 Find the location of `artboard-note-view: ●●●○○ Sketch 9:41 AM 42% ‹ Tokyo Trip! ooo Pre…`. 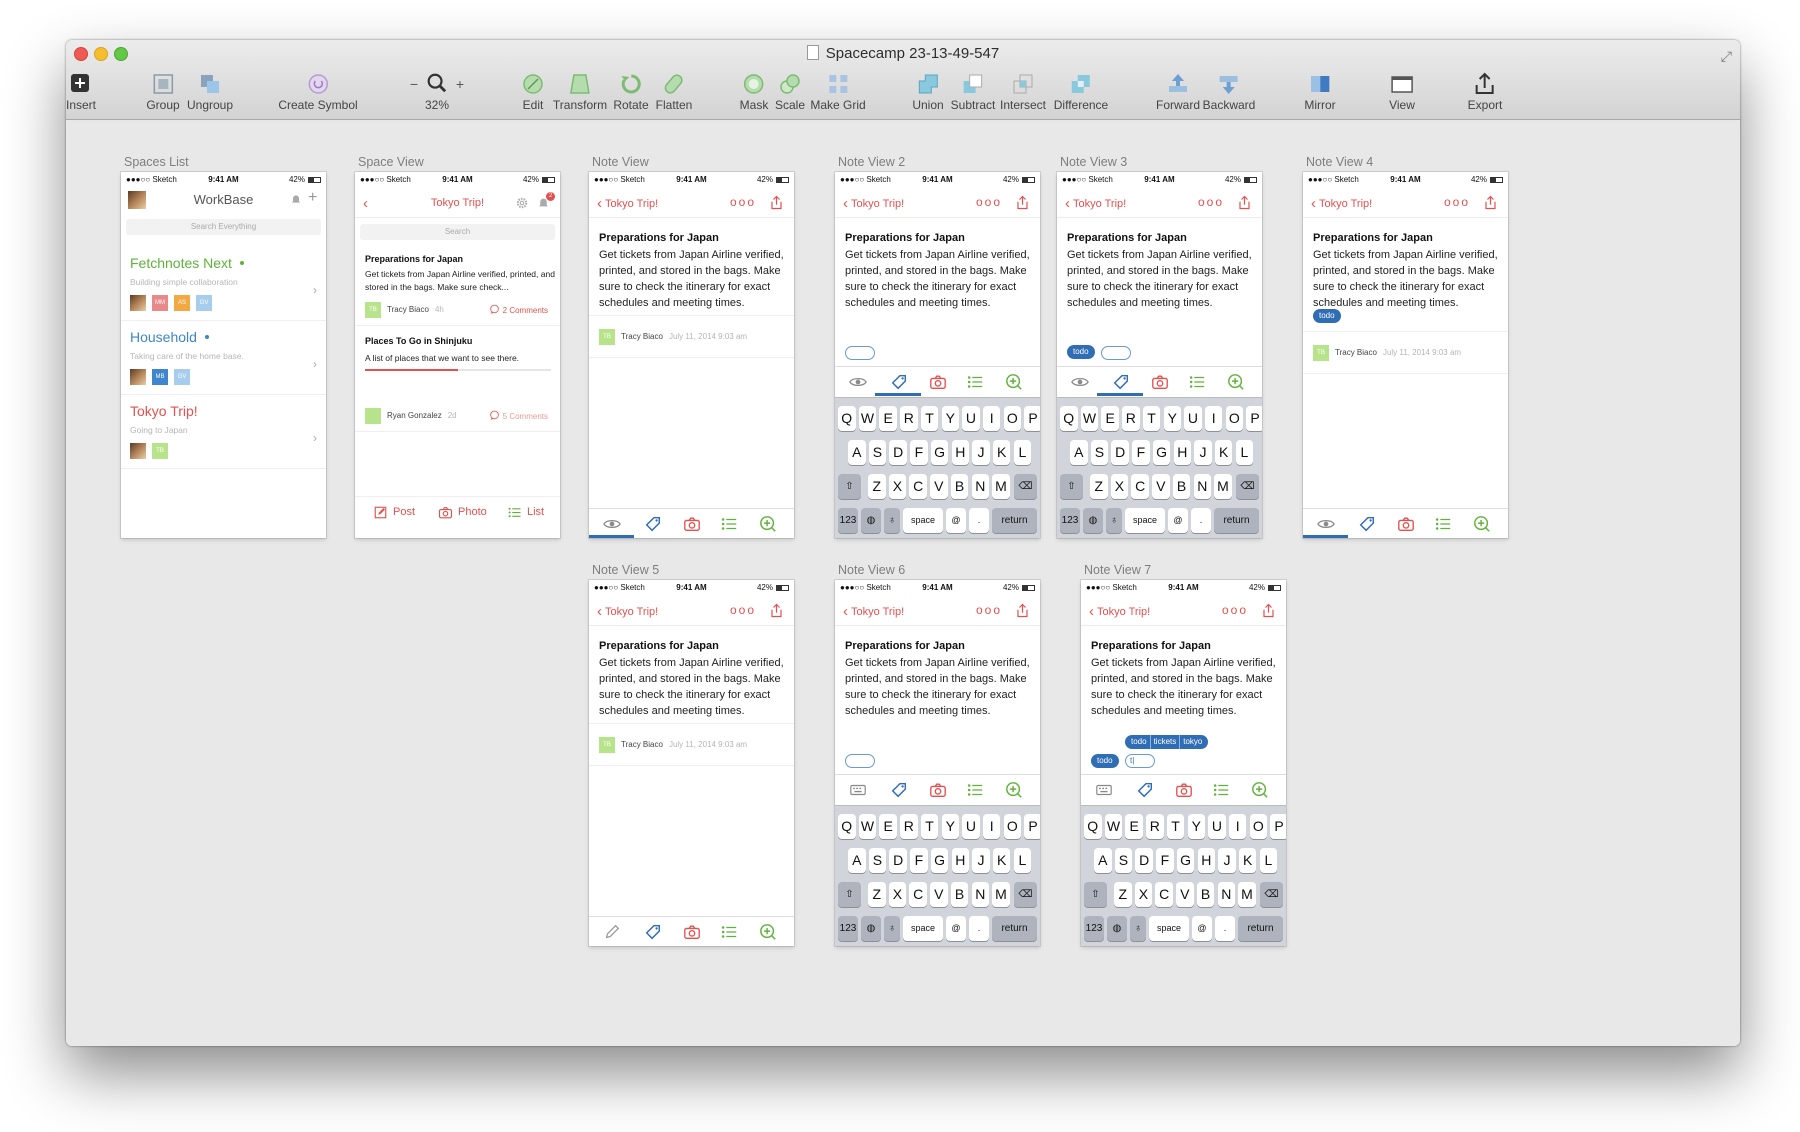

artboard-note-view: ●●●○○ Sketch 9:41 AM 42% ‹ Tokyo Trip! ooo Pre… is located at coordinates (691, 355).